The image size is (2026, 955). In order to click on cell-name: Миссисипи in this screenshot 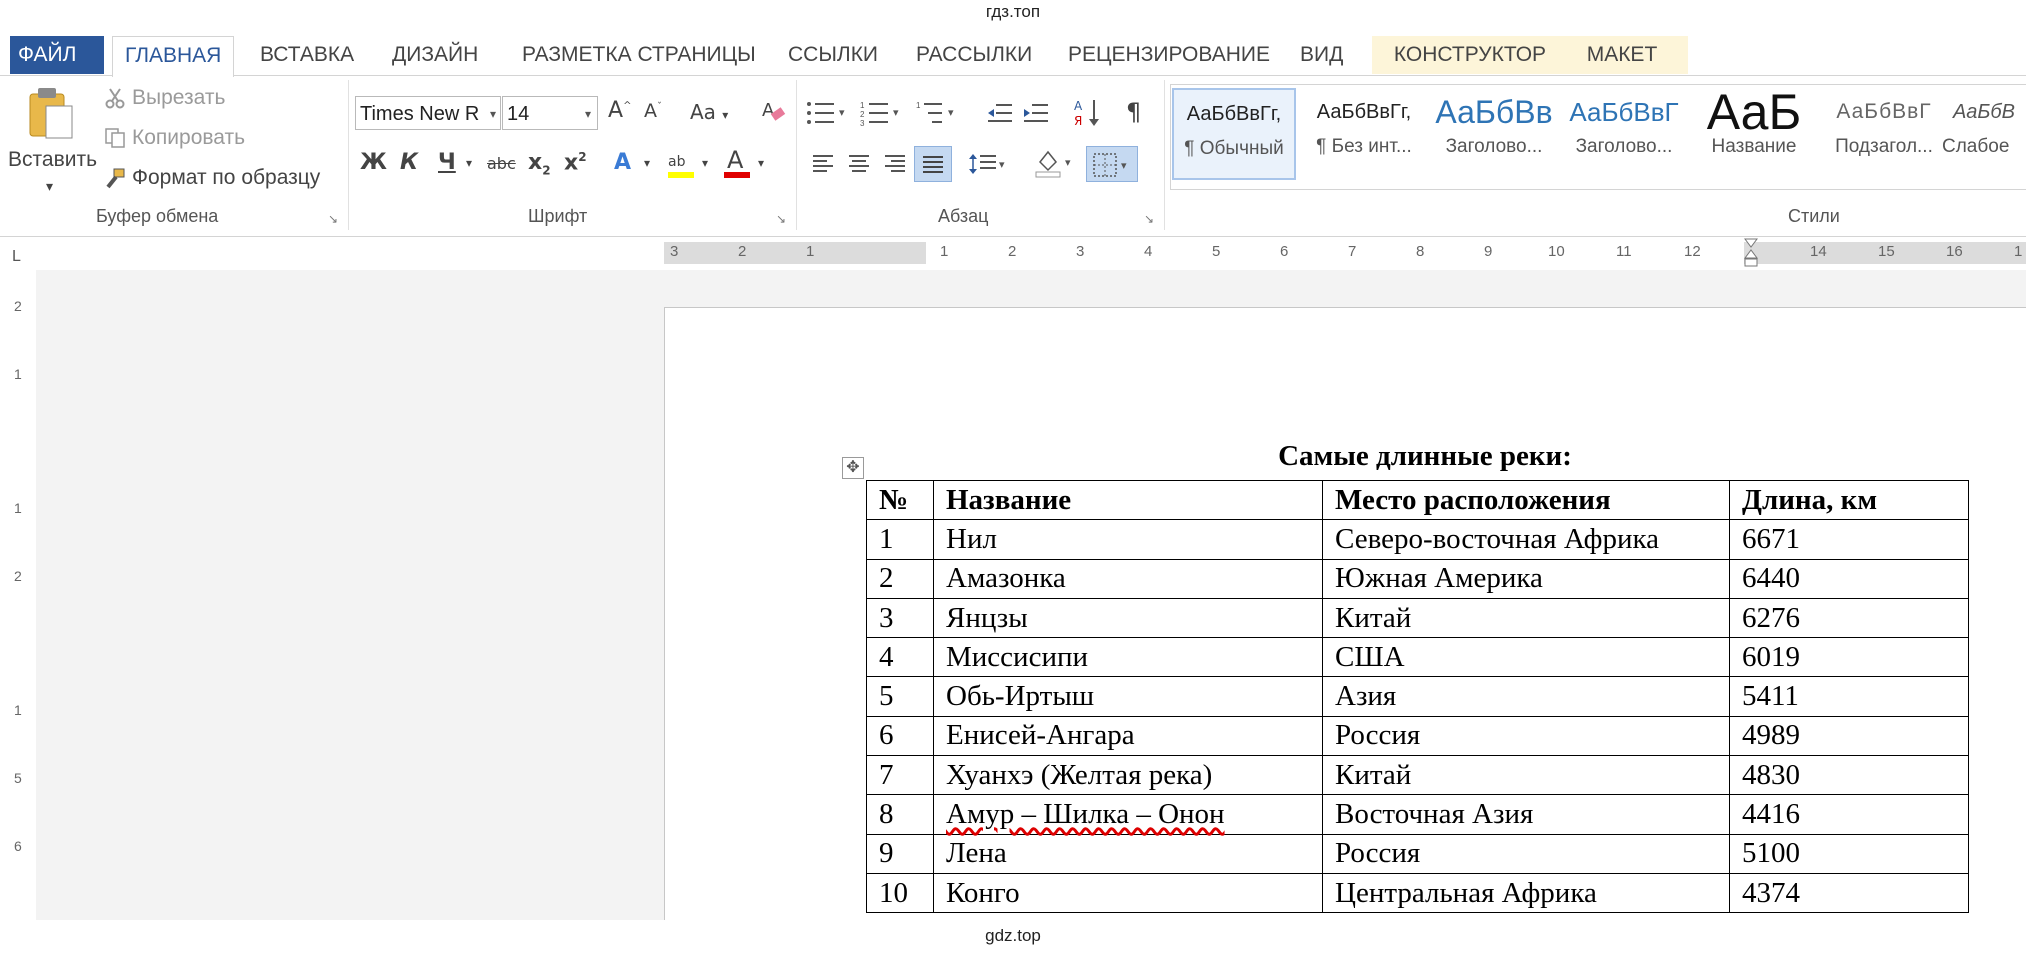, I will do `click(1128, 657)`.